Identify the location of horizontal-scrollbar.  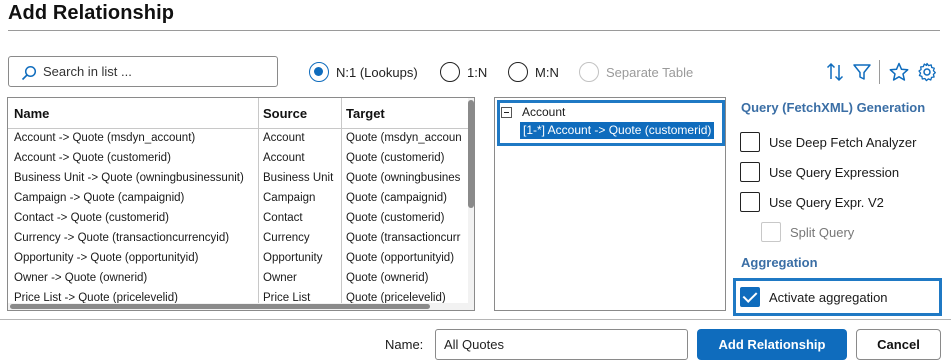
(238, 306).